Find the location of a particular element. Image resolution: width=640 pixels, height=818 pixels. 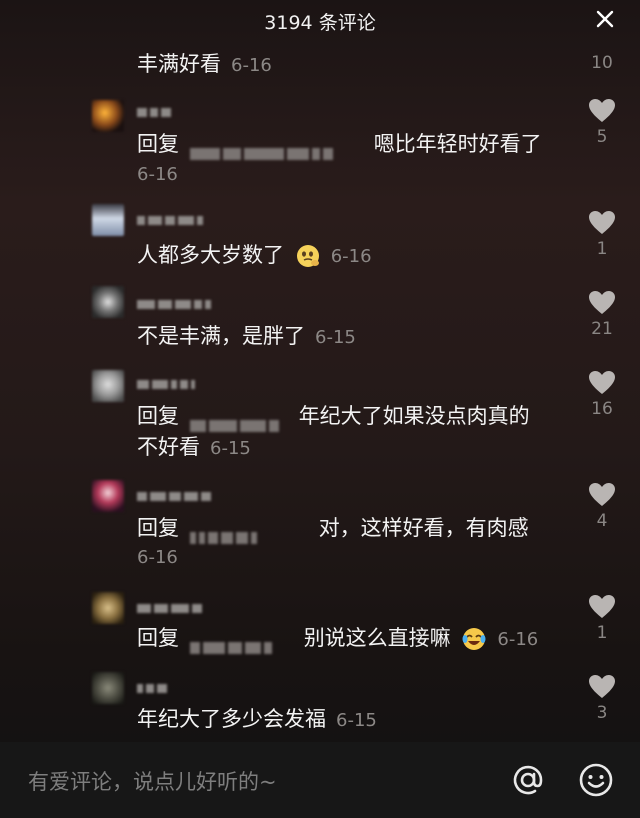

comments-header: 3194 条评论 is located at coordinates (320, 20).